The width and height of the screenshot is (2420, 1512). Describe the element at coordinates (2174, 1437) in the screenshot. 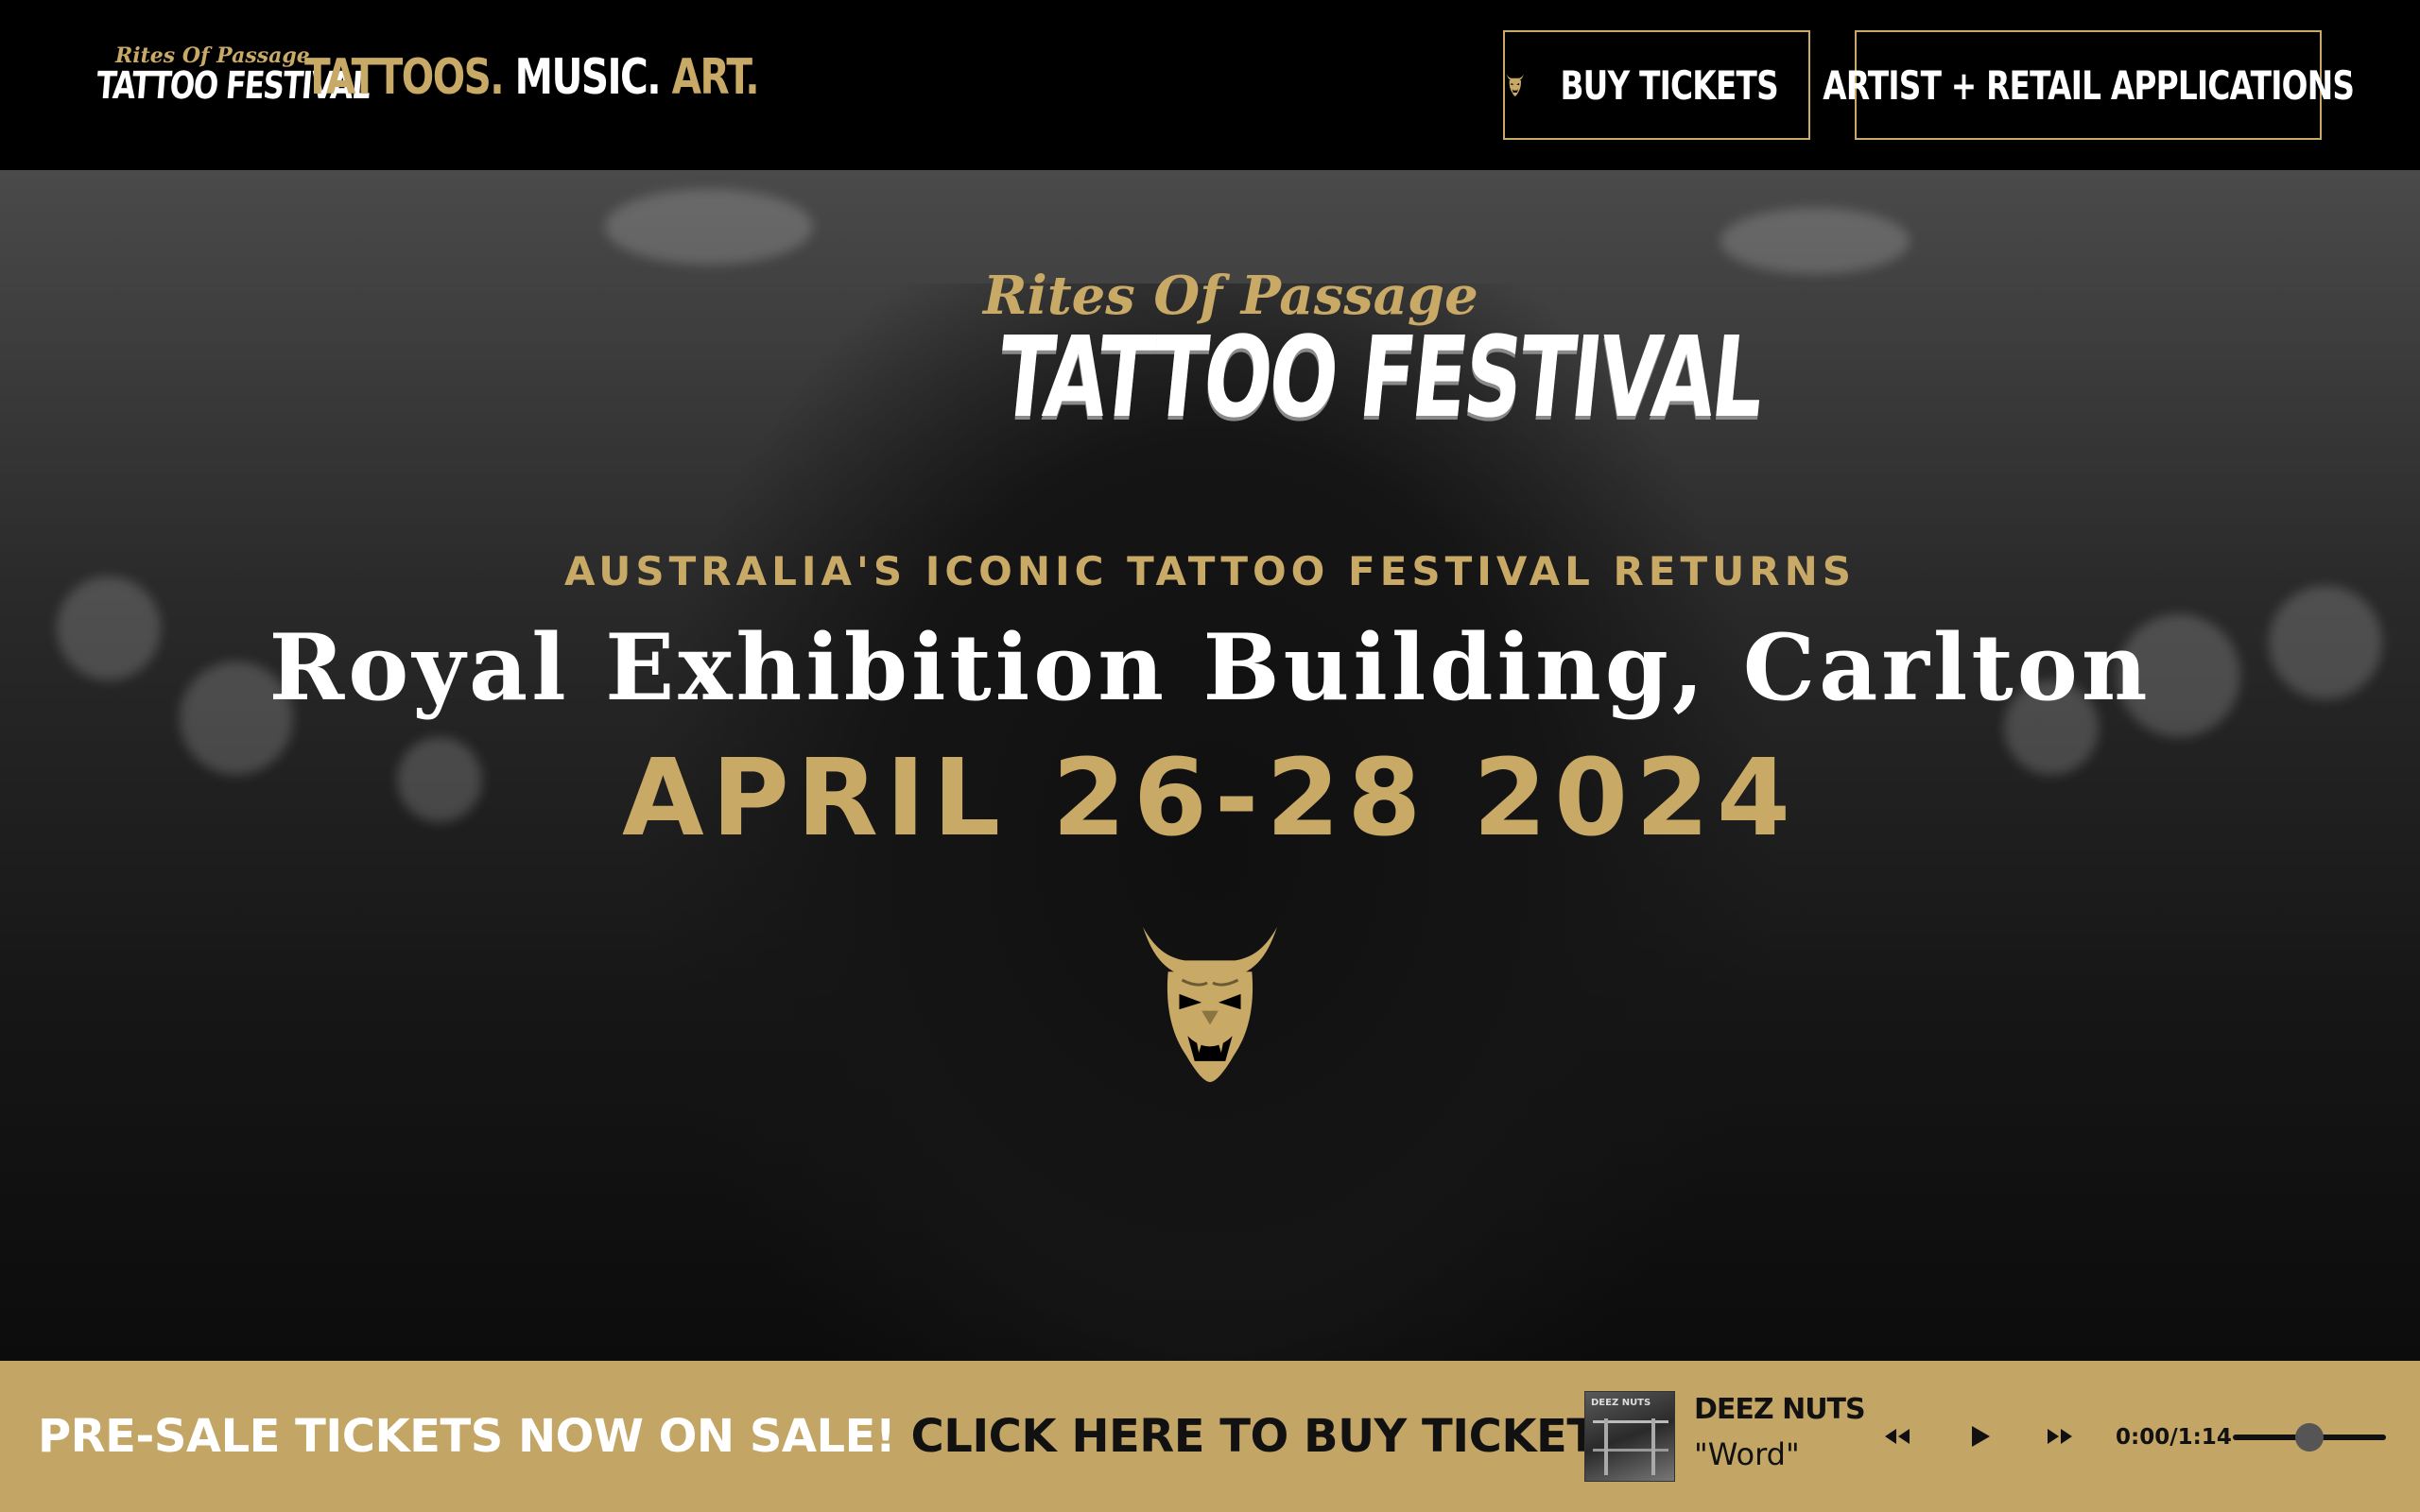

I see `playback-time: 0:00/1:14` at that location.